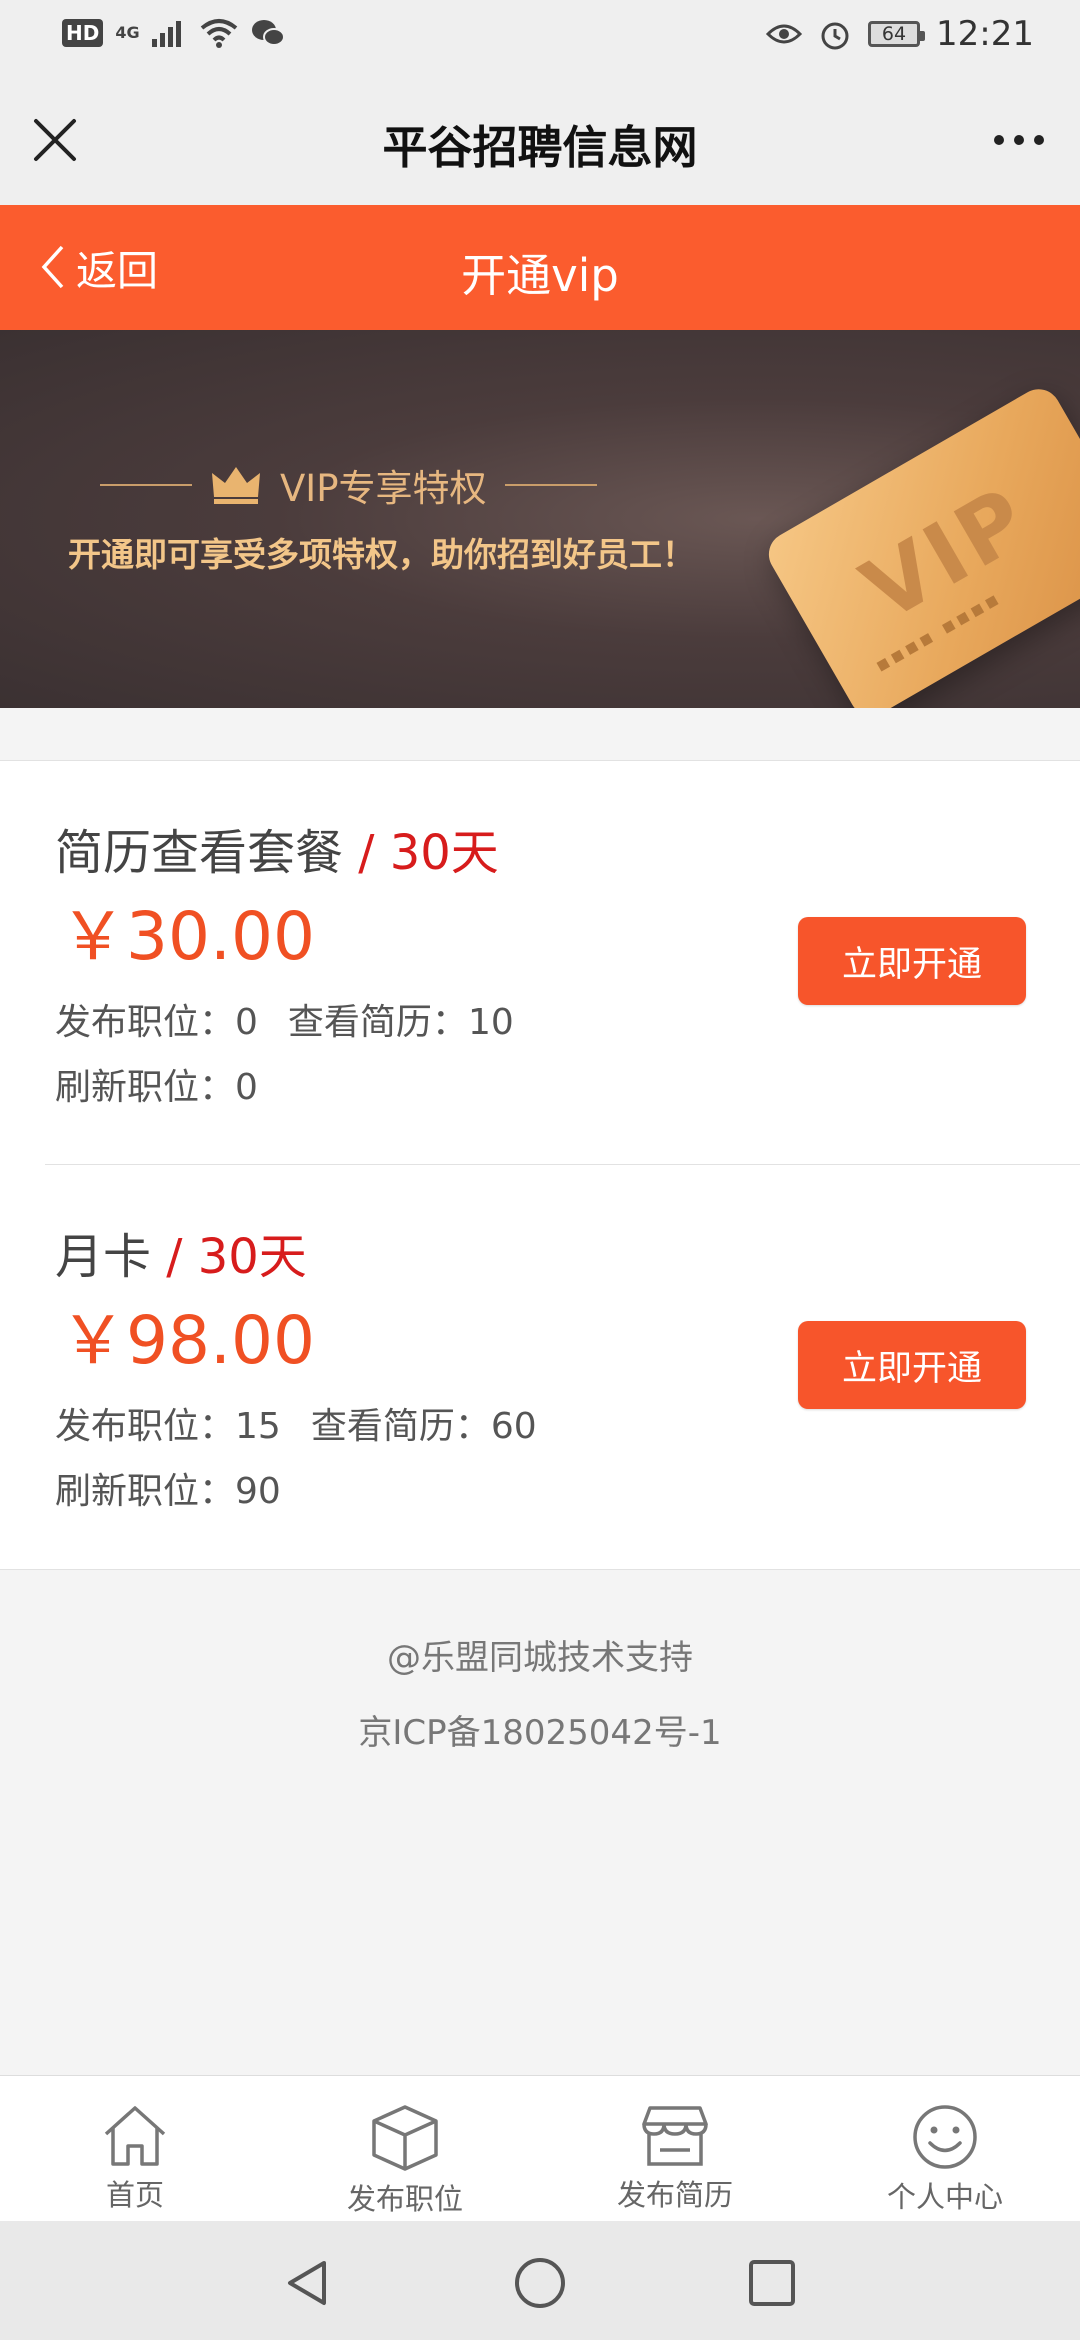 The height and width of the screenshot is (2340, 1080). Describe the element at coordinates (404, 2199) in the screenshot. I see `tab-label: 发布职位` at that location.